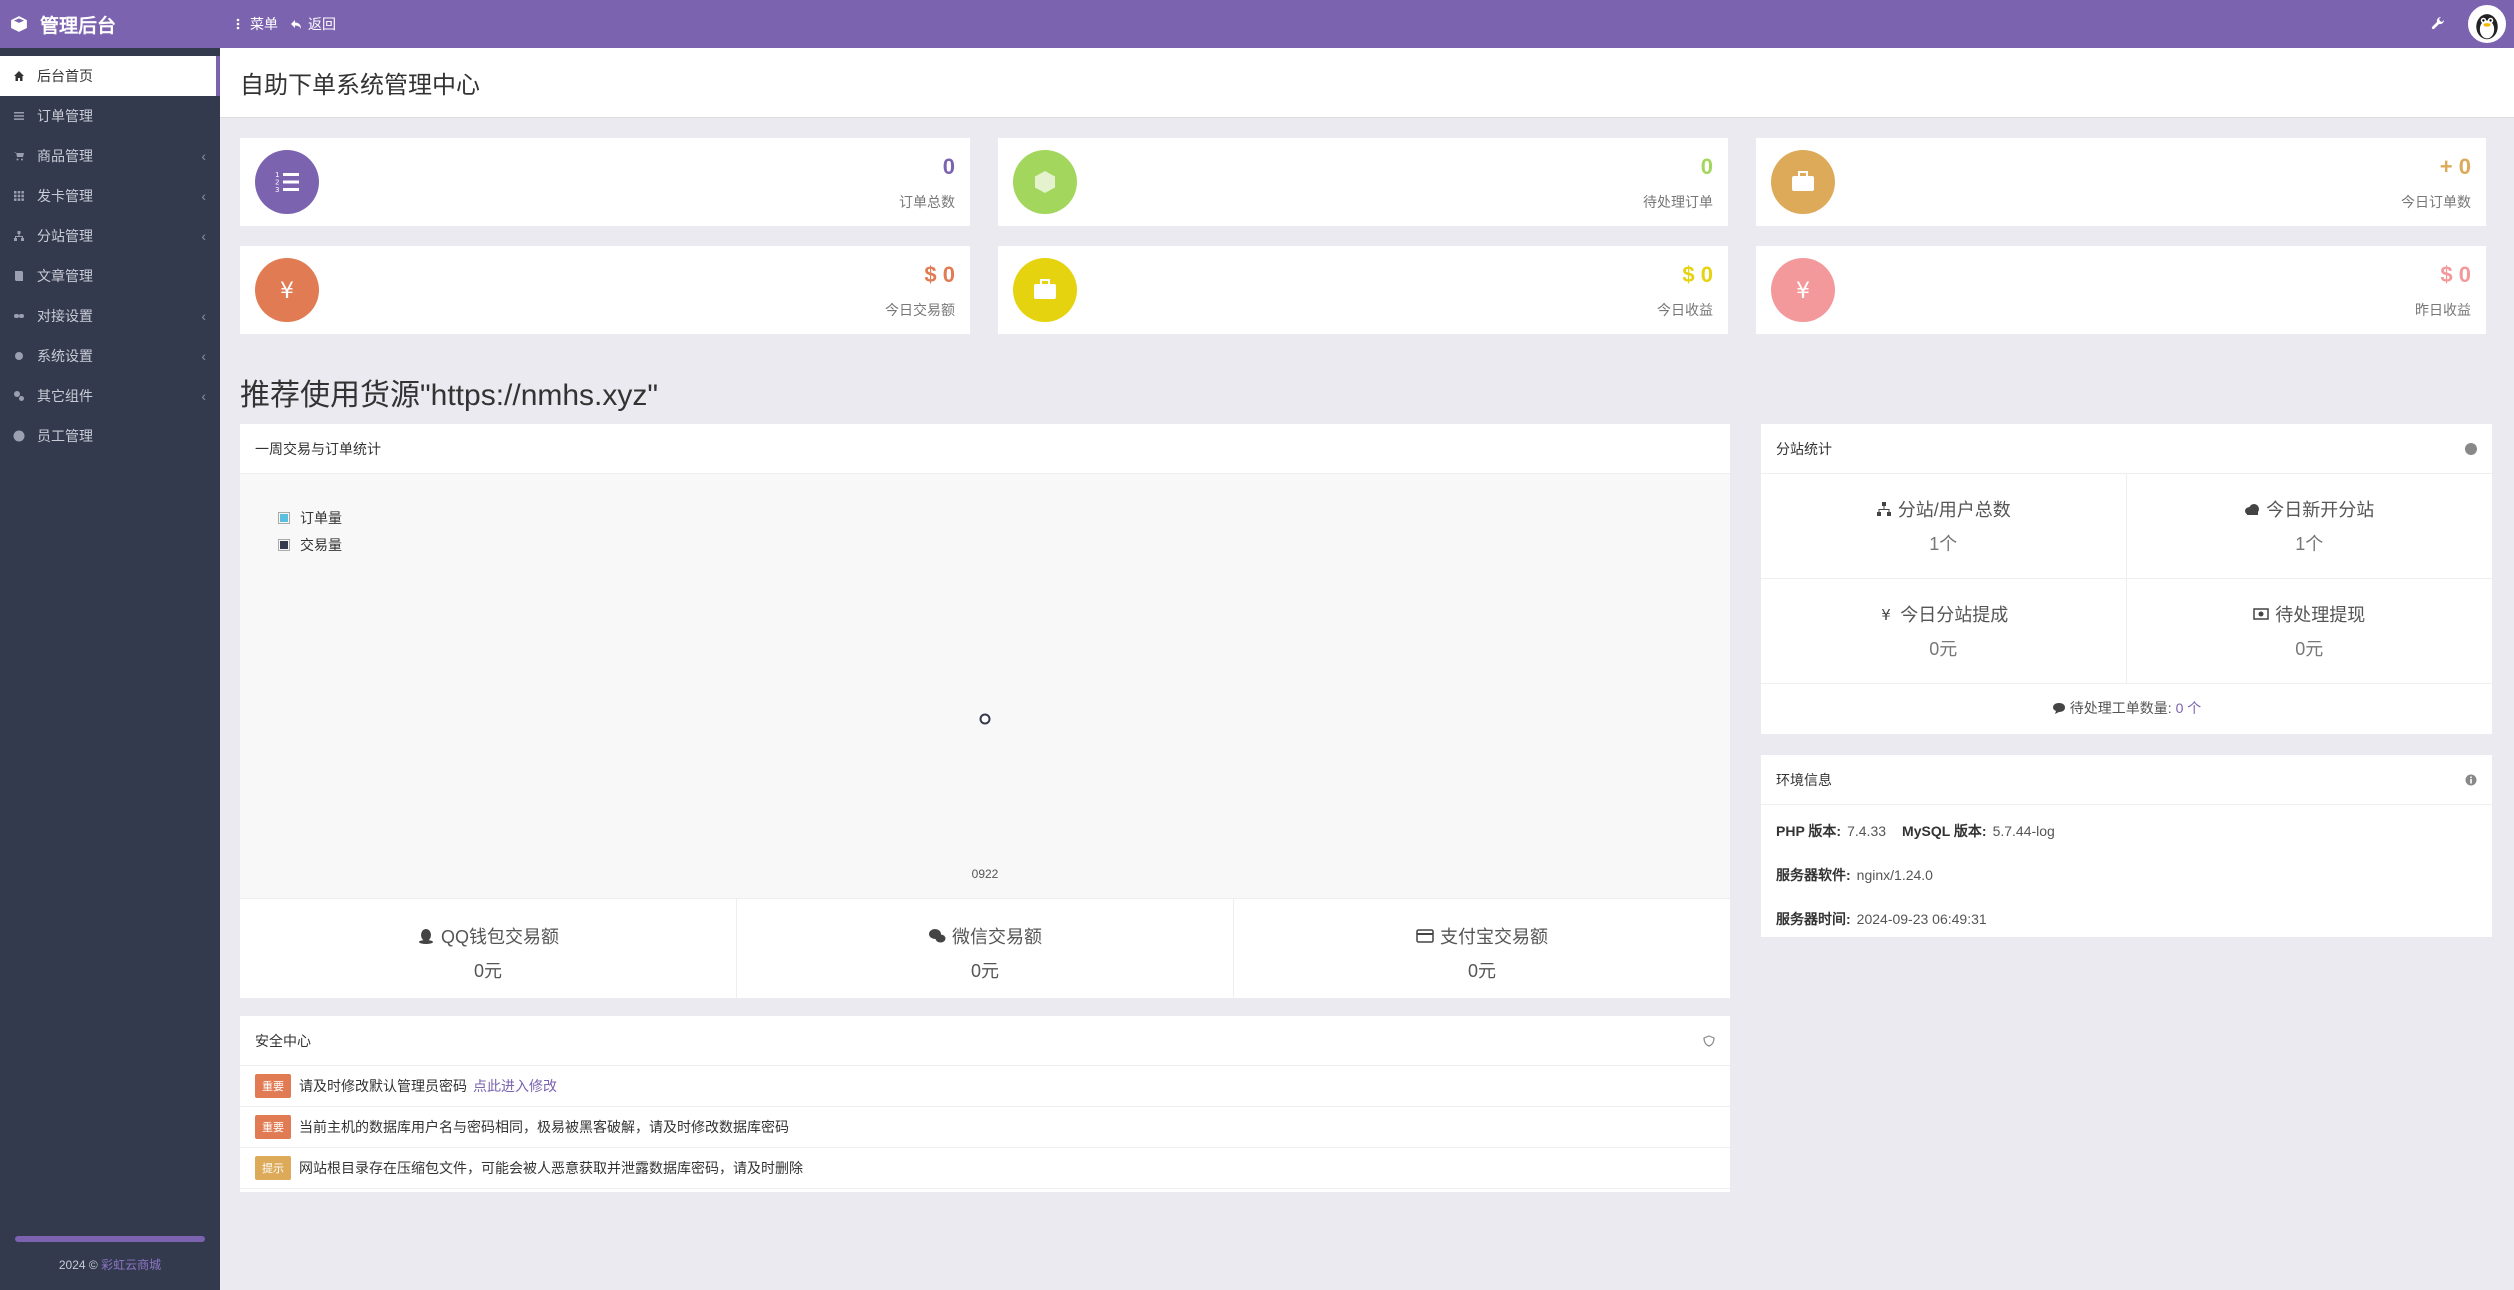 This screenshot has width=2514, height=1290. What do you see at coordinates (78, 1265) in the screenshot?
I see `copyright-year: 2024 ©` at bounding box center [78, 1265].